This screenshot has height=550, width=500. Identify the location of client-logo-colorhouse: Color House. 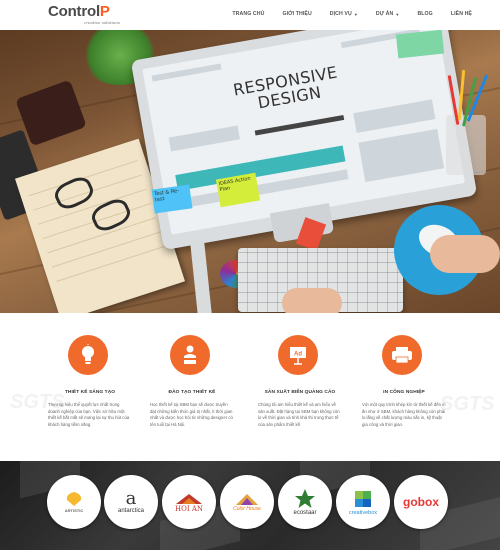
(247, 502).